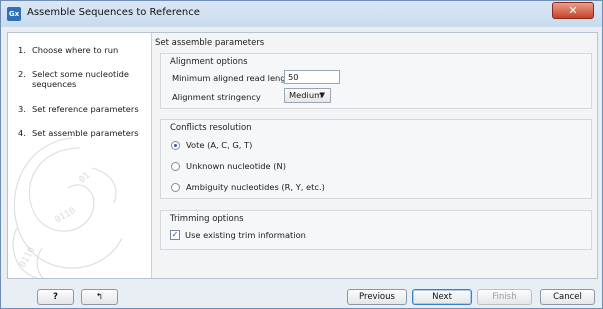  Describe the element at coordinates (113, 12) in the screenshot. I see `window-title: Assemble Sequences to Reference` at that location.